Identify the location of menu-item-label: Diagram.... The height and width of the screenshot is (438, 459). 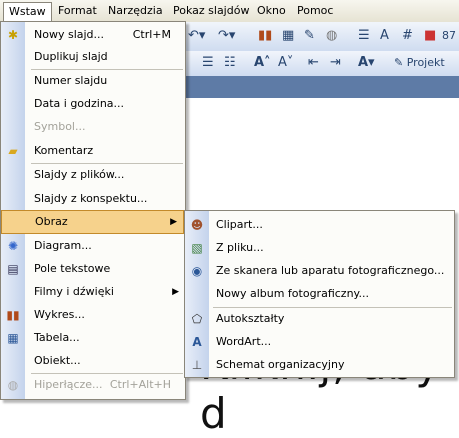
(63, 245).